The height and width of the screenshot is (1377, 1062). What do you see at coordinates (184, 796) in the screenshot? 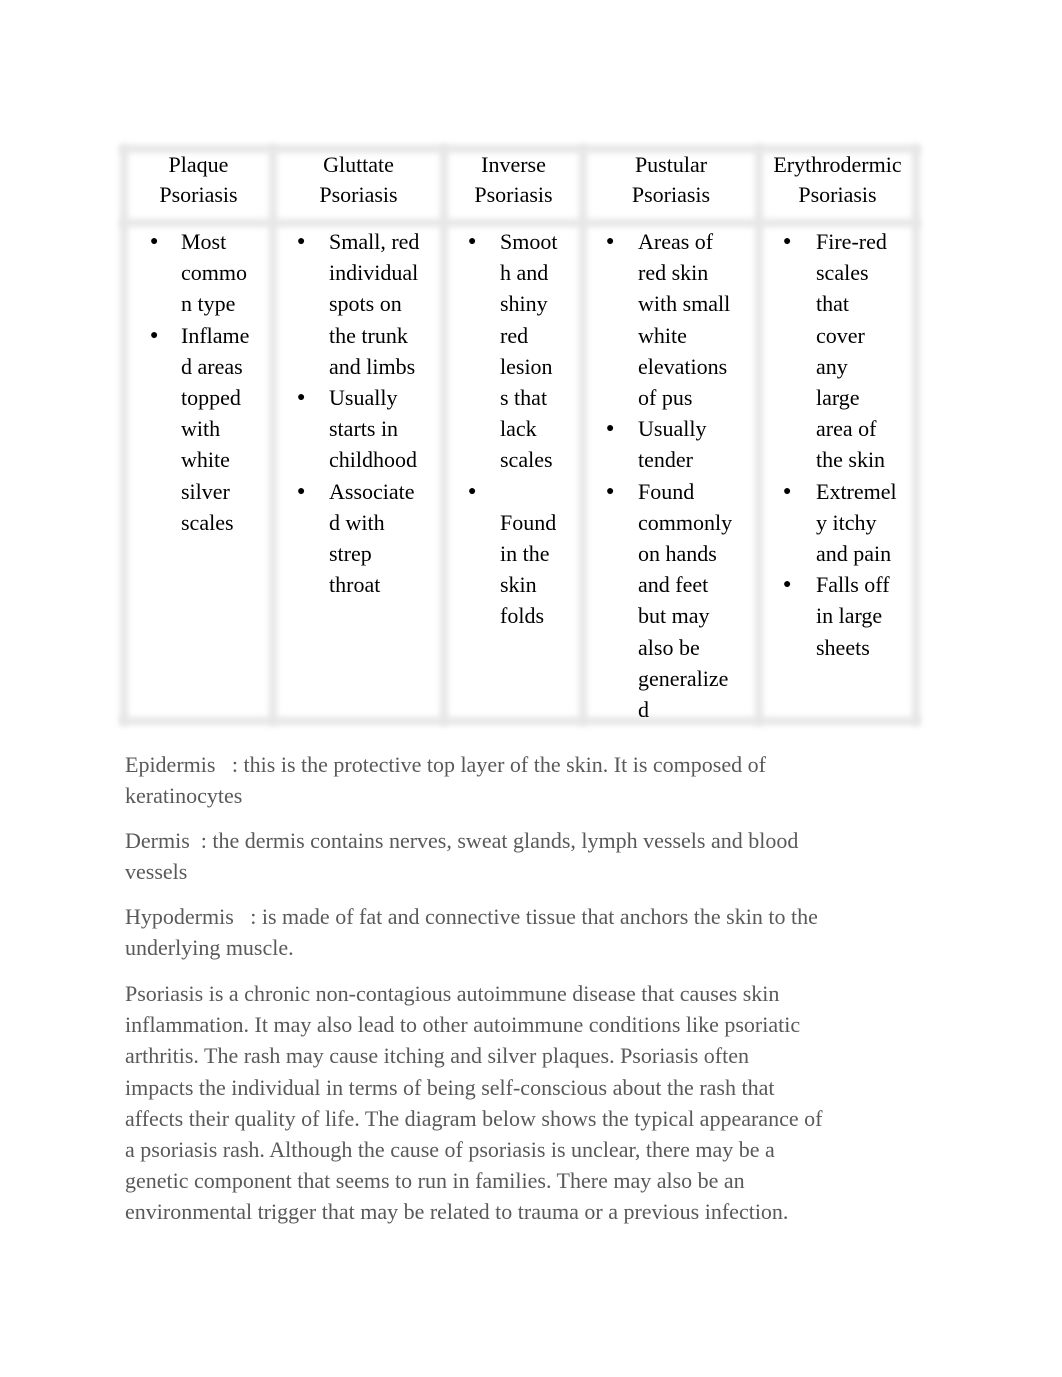
I see `definition-line: keratinocytes` at bounding box center [184, 796].